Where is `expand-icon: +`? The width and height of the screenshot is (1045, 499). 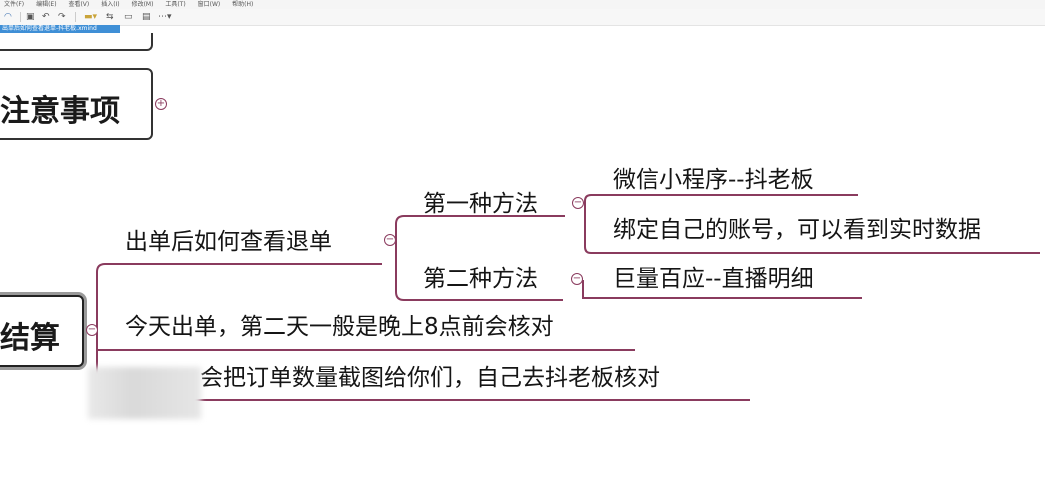
expand-icon: + is located at coordinates (161, 104).